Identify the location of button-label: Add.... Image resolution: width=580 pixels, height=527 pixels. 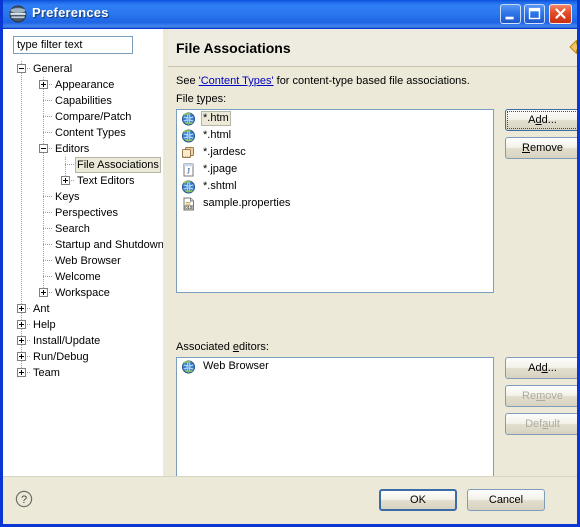
(542, 368).